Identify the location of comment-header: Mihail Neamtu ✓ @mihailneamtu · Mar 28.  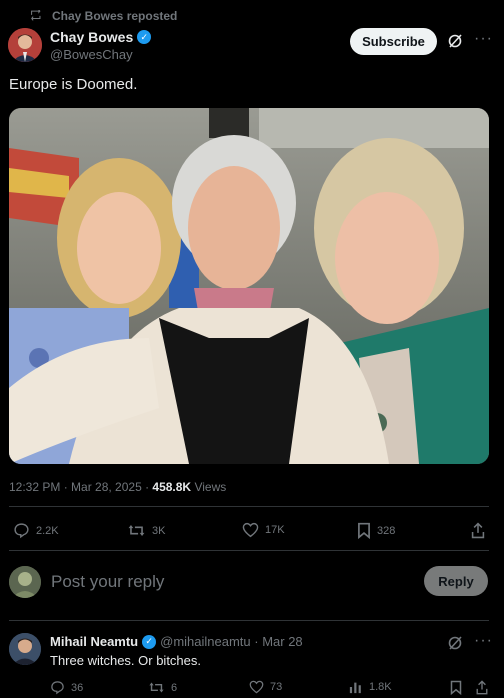
(176, 641).